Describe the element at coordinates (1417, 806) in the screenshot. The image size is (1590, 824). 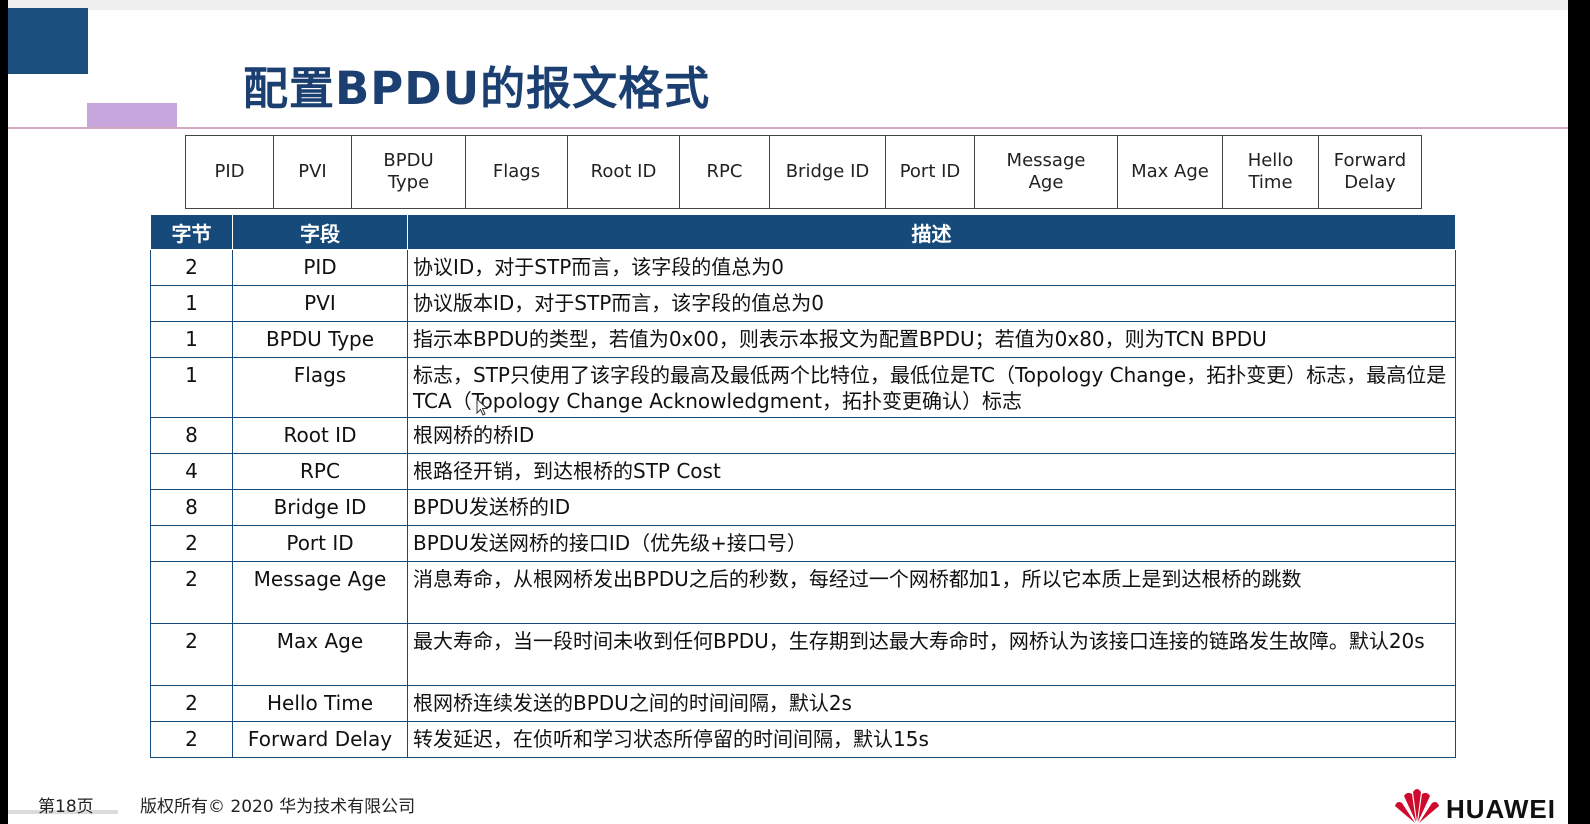
I see `huawei-flower-icon` at that location.